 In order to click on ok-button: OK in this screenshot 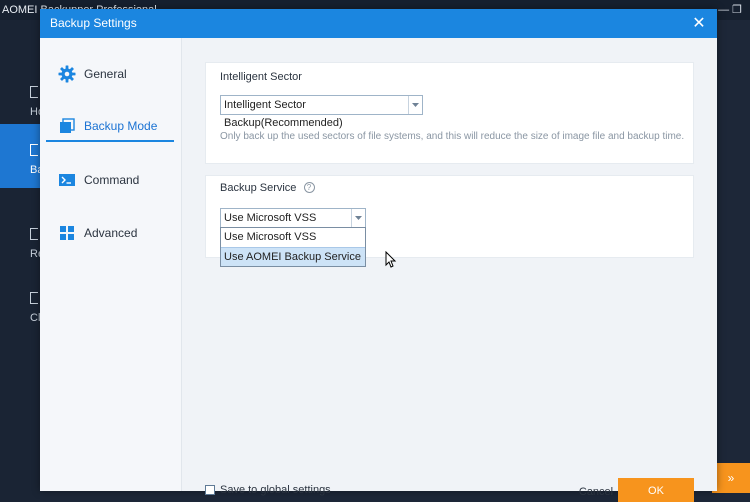, I will do `click(656, 490)`.